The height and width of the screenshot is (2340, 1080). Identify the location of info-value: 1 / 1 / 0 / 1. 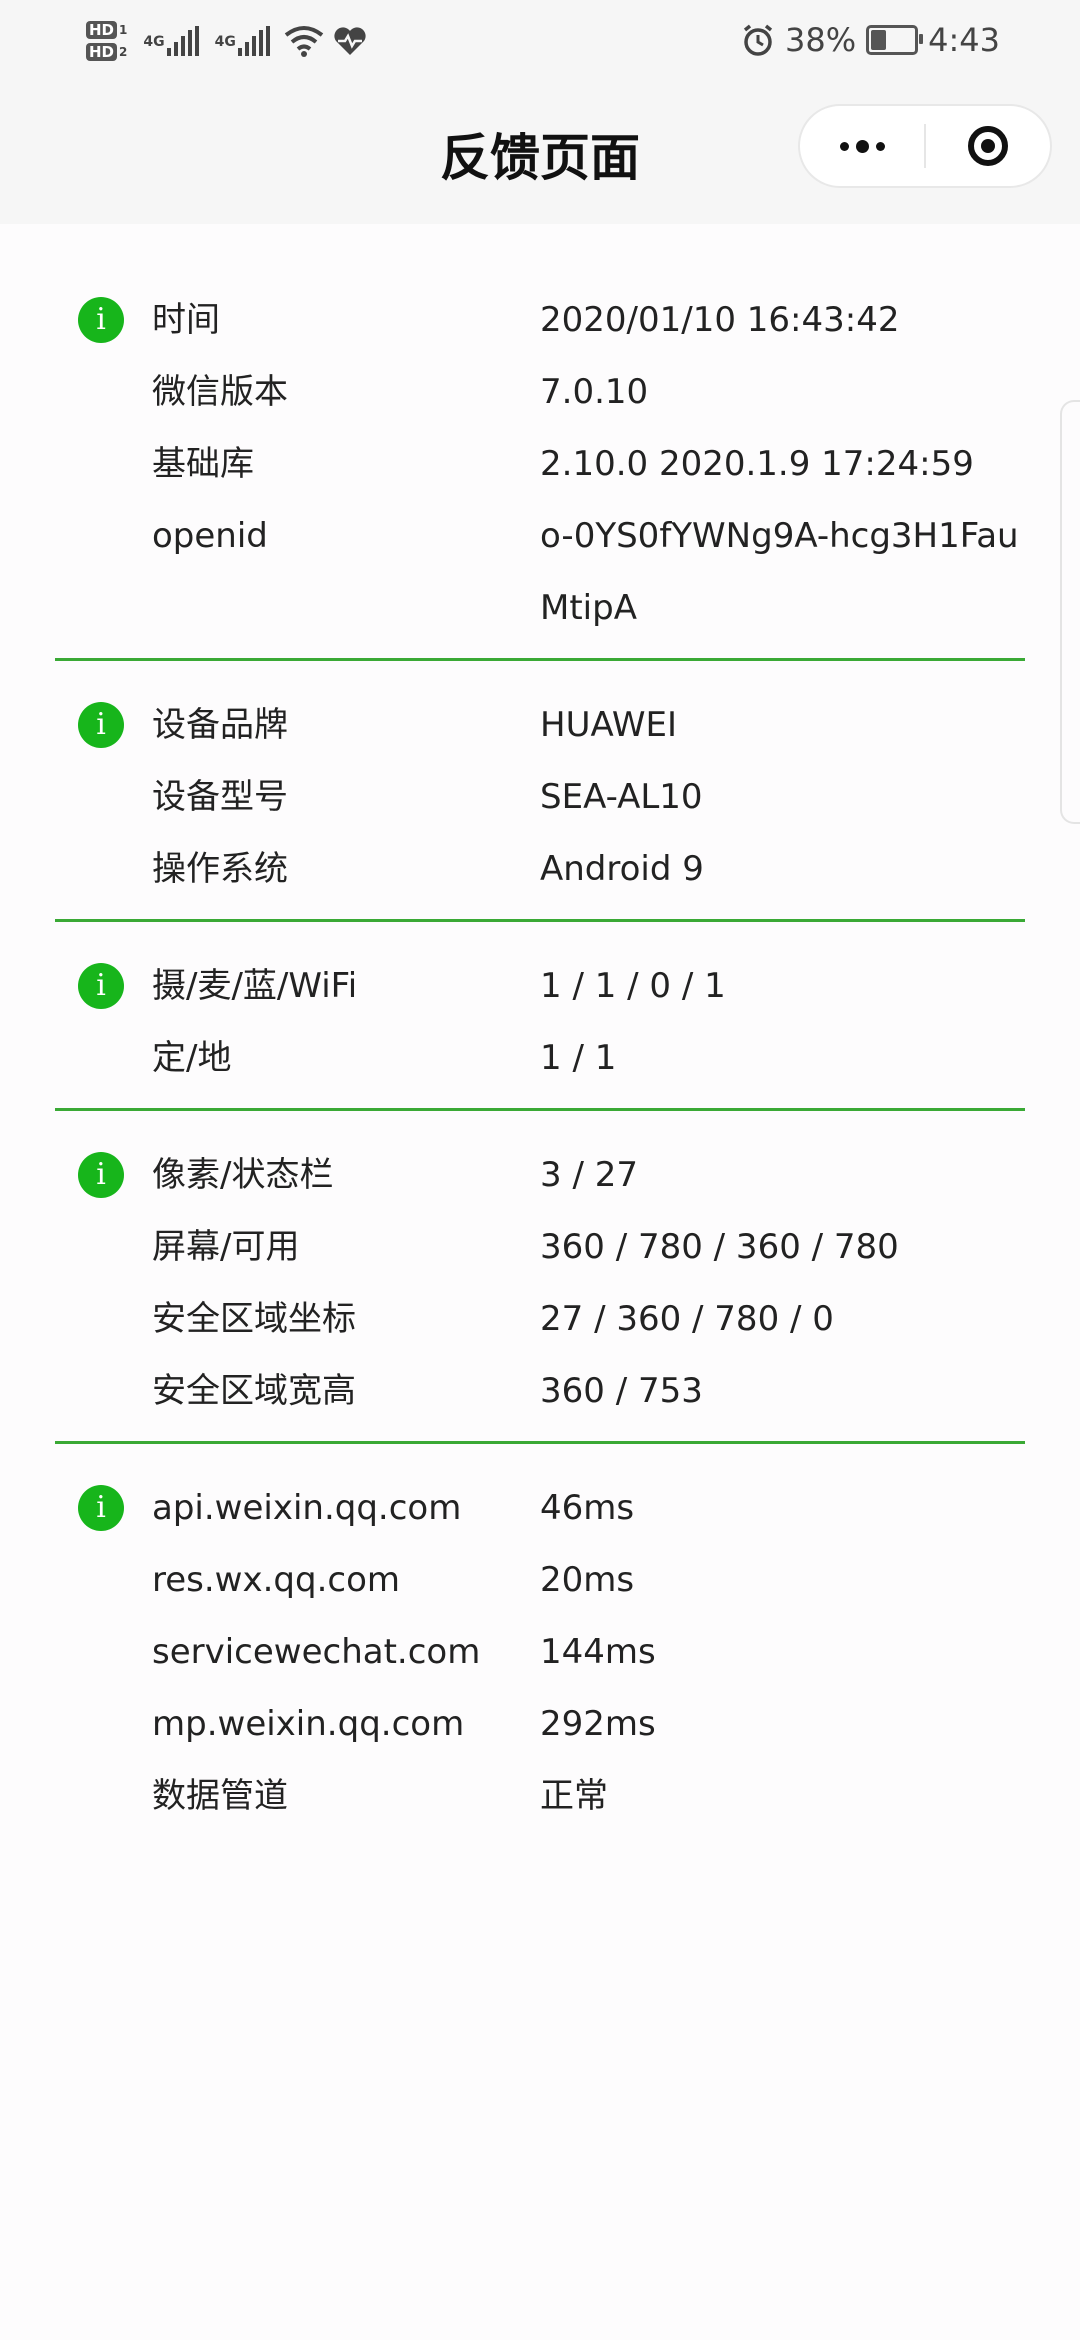
(633, 986).